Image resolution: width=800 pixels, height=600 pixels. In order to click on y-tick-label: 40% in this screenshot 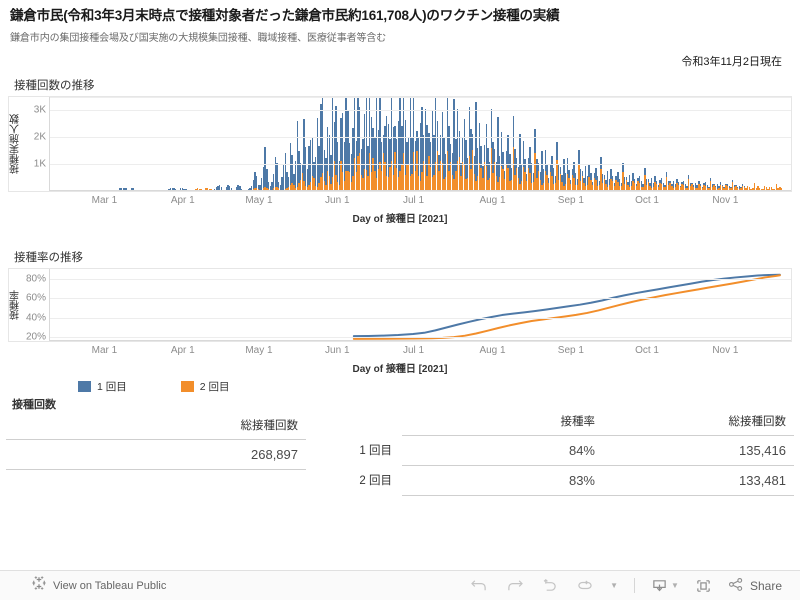, I will do `click(35, 318)`.